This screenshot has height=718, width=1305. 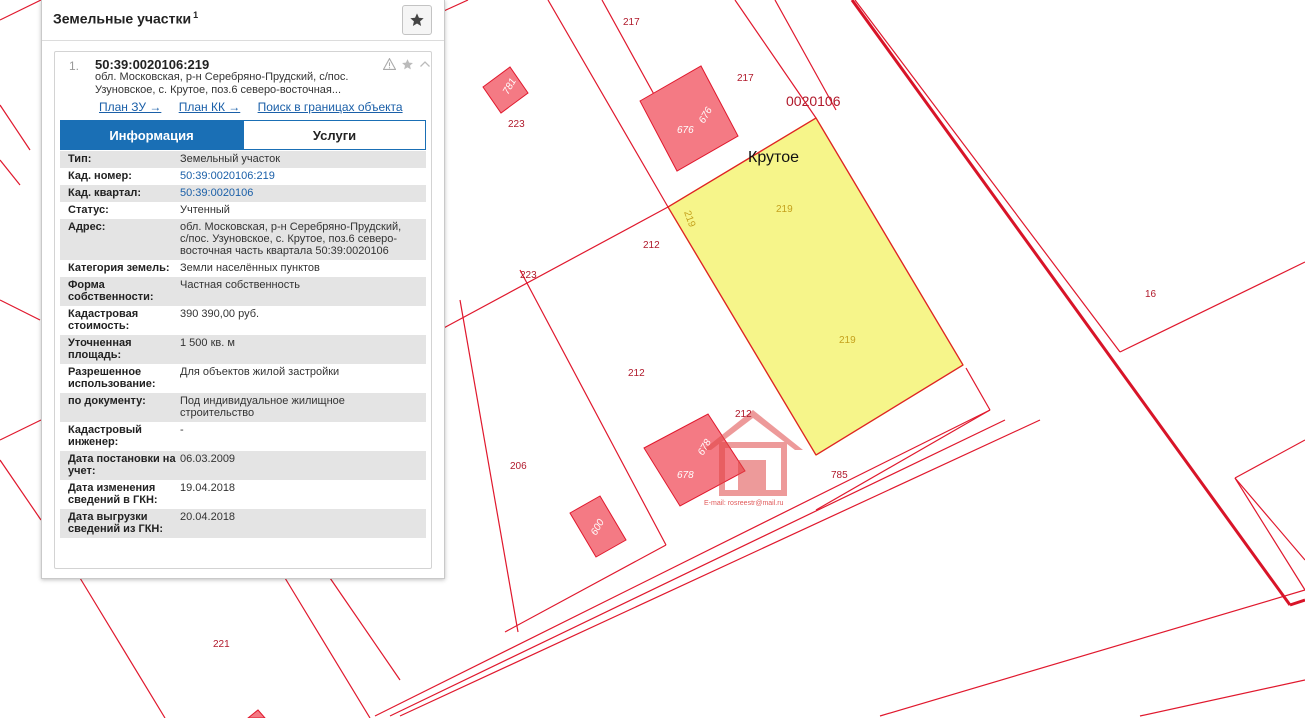 I want to click on attribute-label: Адрес:, so click(x=87, y=227).